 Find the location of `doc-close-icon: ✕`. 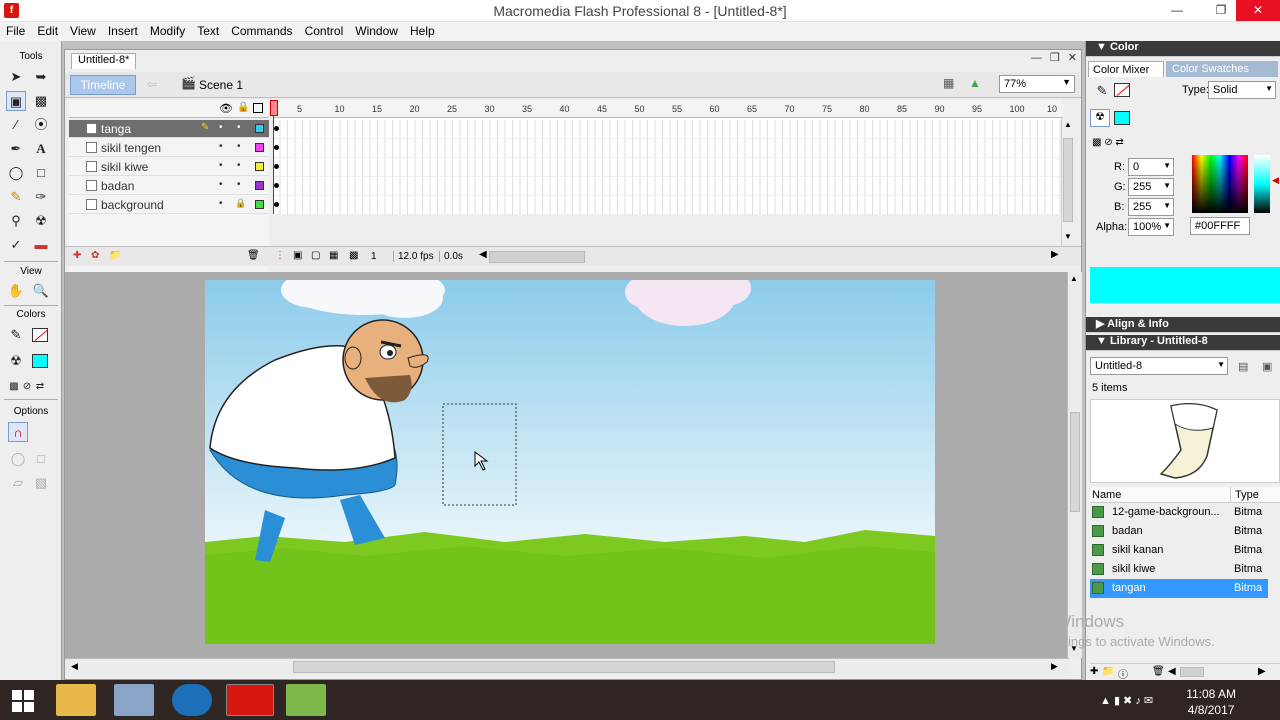

doc-close-icon: ✕ is located at coordinates (1072, 58).